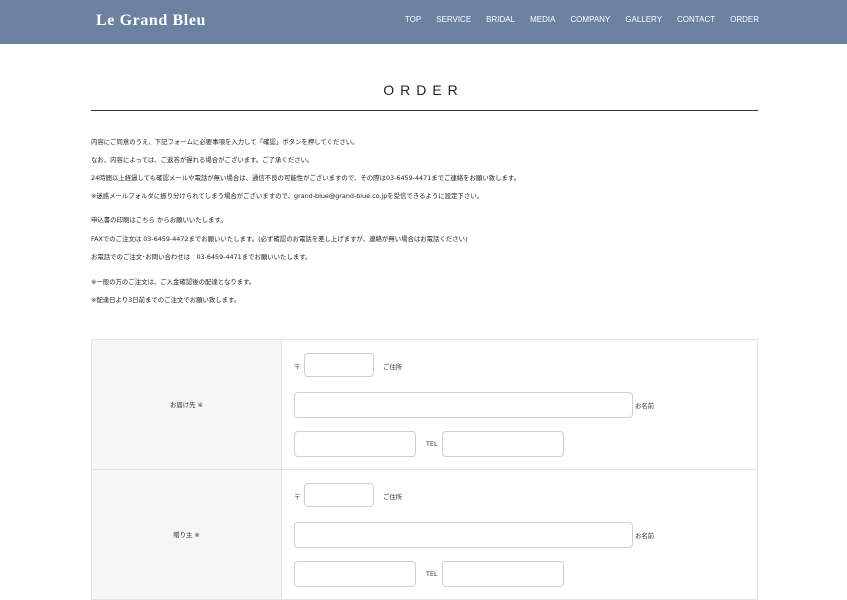 This screenshot has height=600, width=847. I want to click on sender-address-input, so click(463, 535).